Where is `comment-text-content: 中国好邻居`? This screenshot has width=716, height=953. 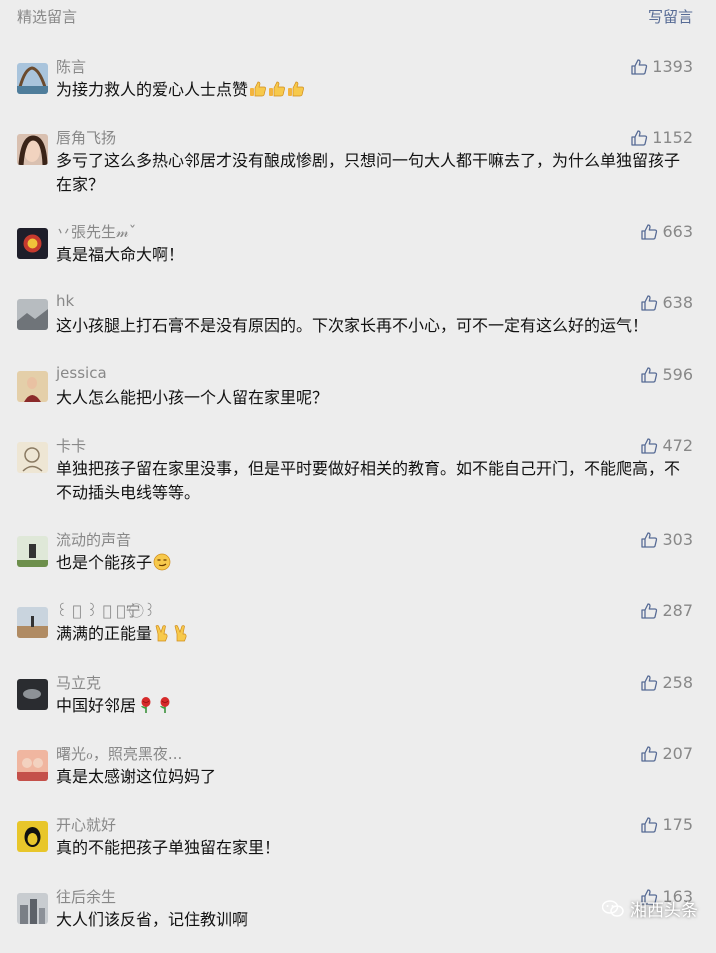 comment-text-content: 中国好邻居 is located at coordinates (96, 705).